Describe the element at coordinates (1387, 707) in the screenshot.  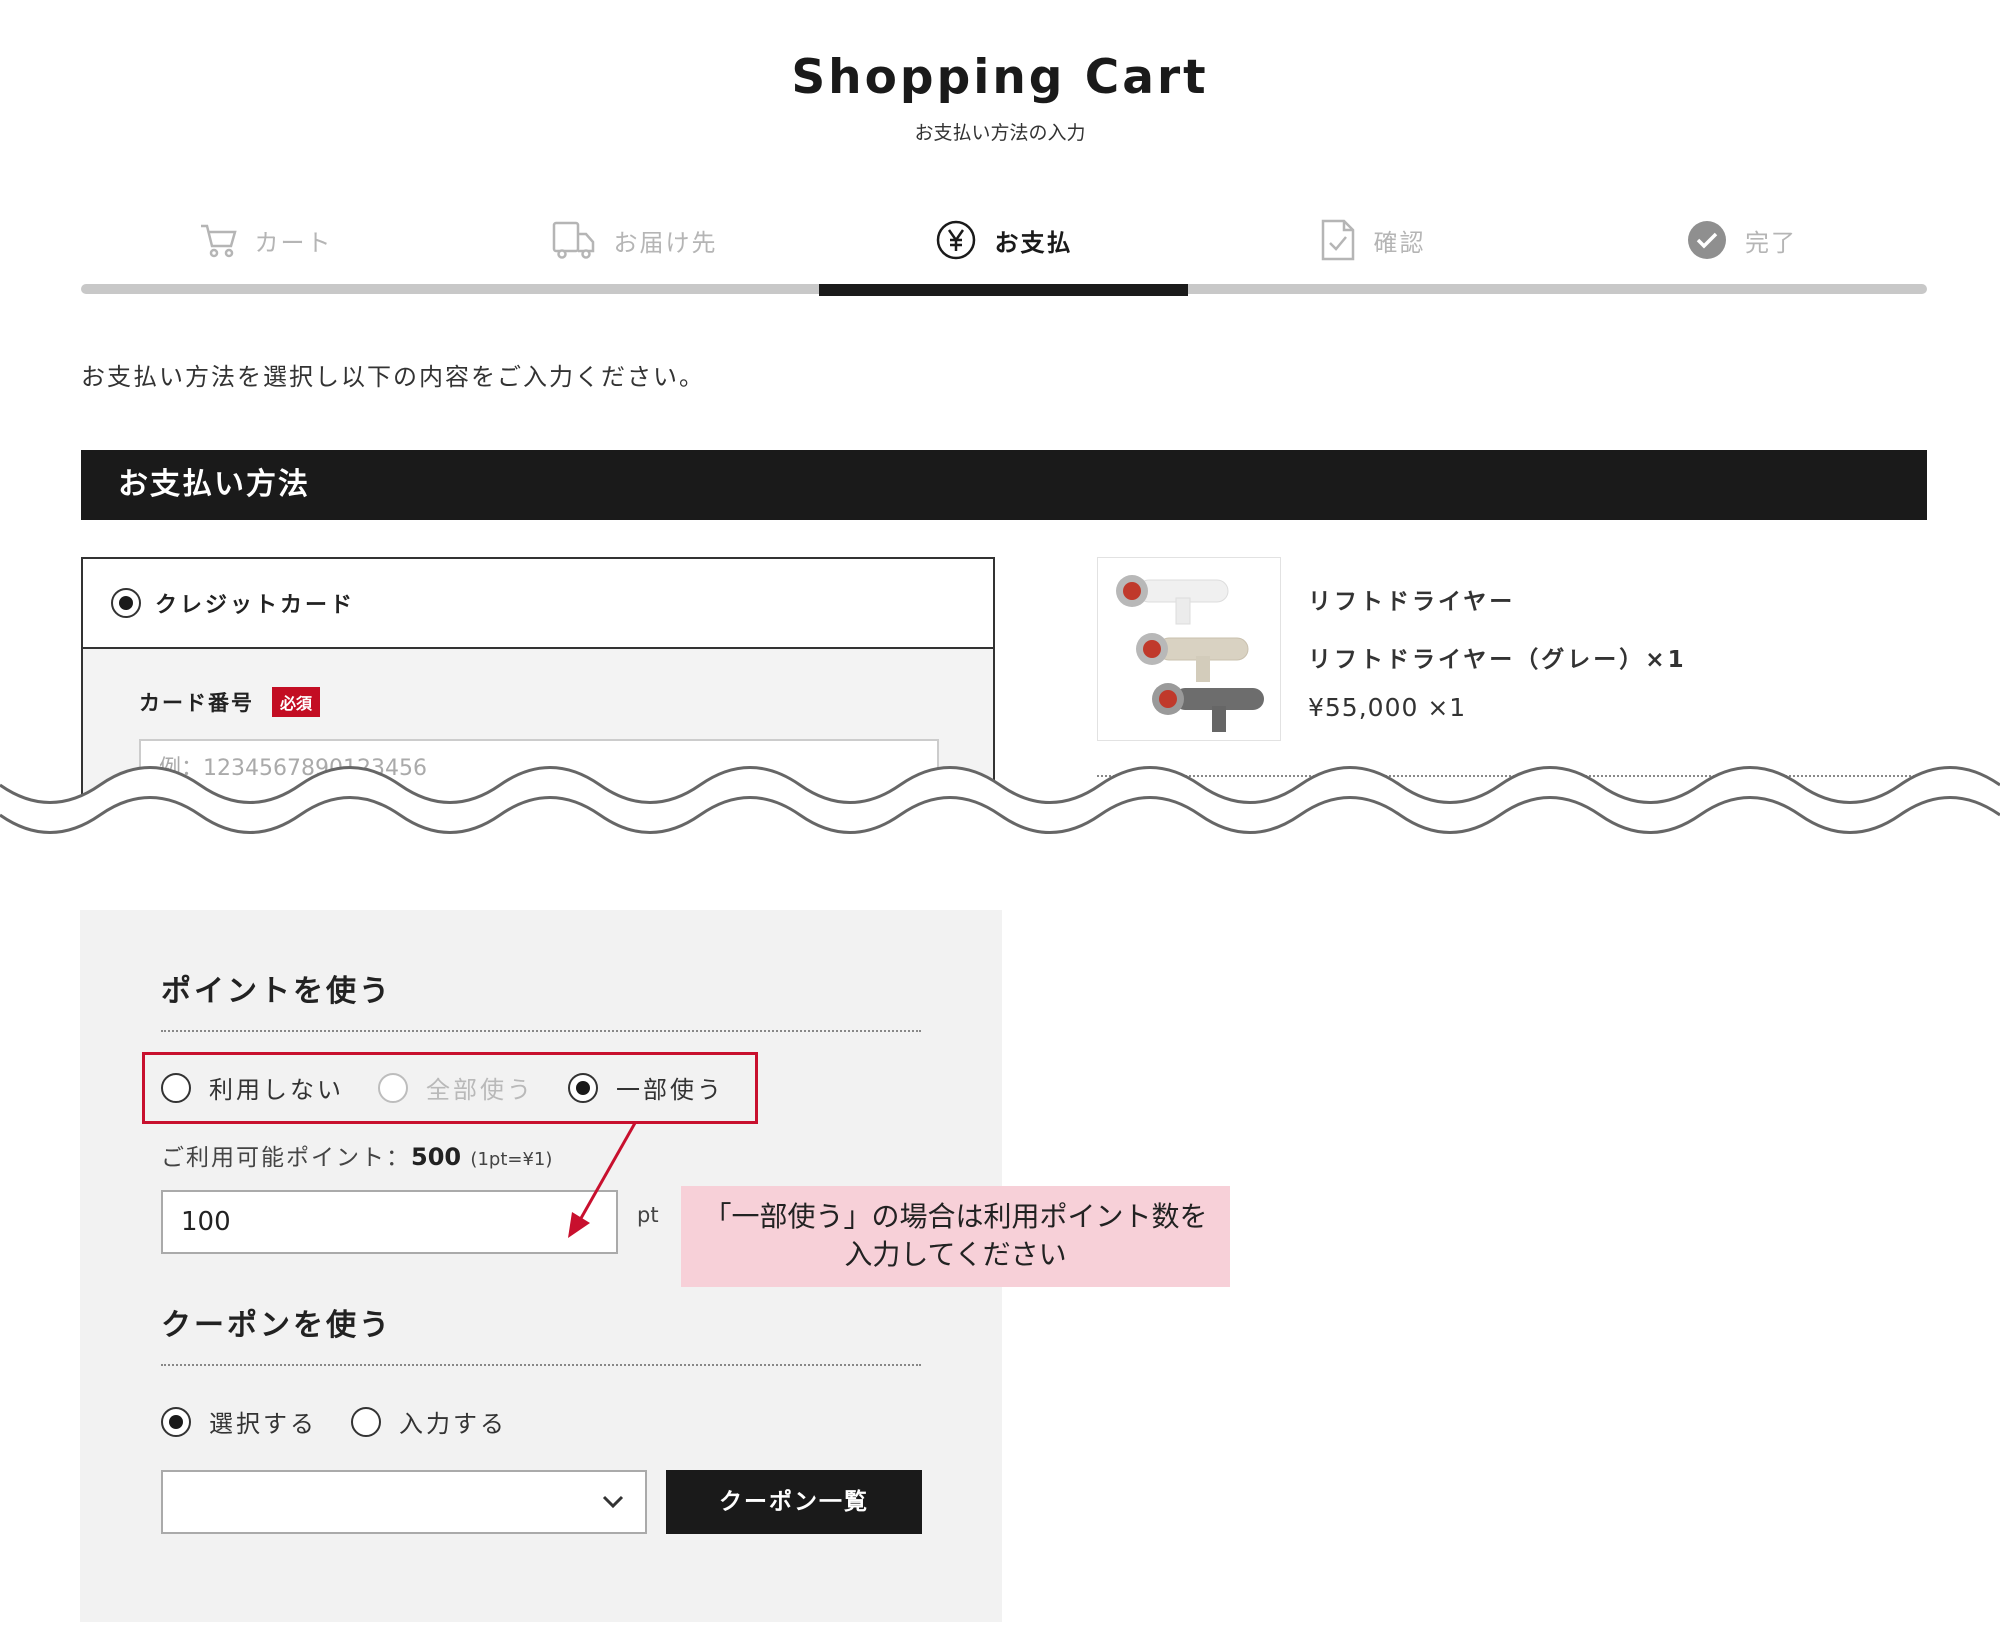
I see `product-price: ¥55,000 ×1` at that location.